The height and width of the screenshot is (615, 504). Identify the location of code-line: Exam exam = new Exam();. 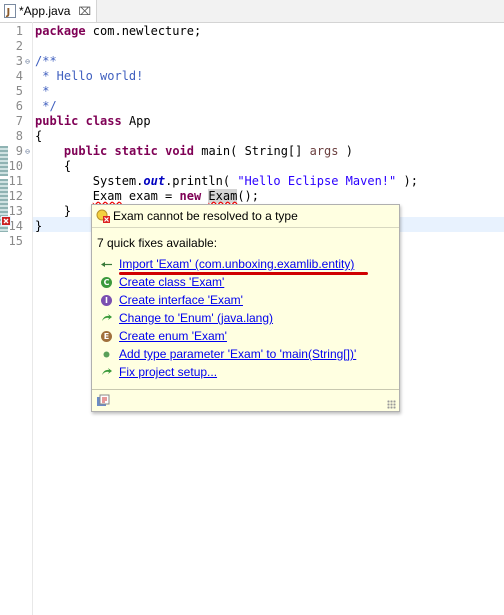
(147, 196).